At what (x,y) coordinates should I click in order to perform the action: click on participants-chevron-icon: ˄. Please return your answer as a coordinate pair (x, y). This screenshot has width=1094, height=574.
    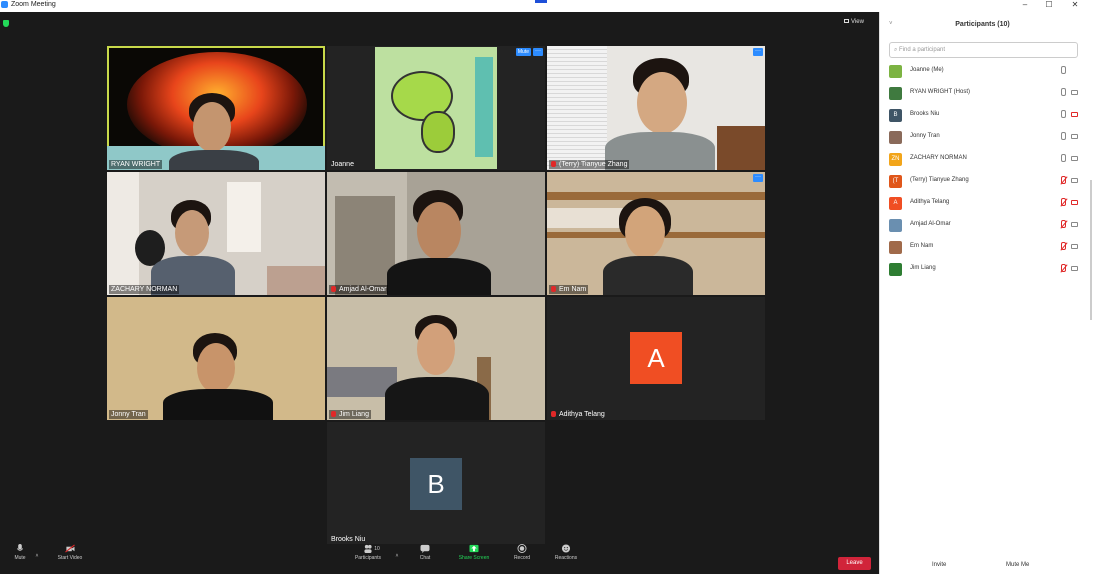
    Looking at the image, I should click on (397, 556).